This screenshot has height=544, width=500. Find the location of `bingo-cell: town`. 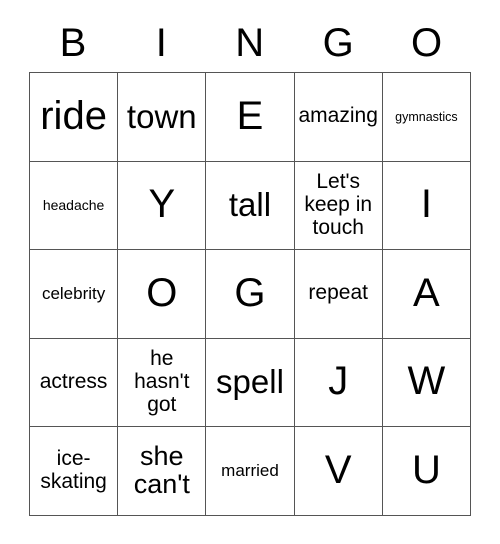

bingo-cell: town is located at coordinates (162, 117).